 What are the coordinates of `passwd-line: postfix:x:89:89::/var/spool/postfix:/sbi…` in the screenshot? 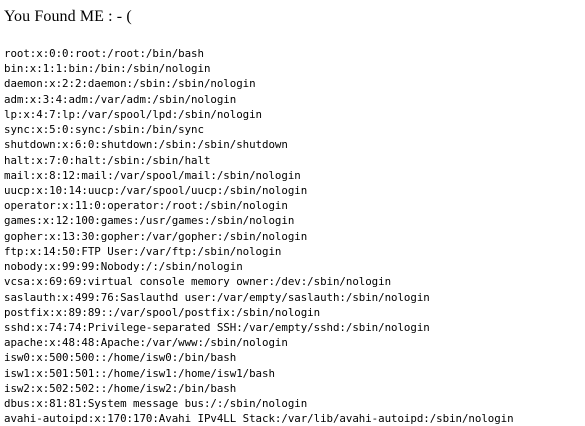 It's located at (162, 312).